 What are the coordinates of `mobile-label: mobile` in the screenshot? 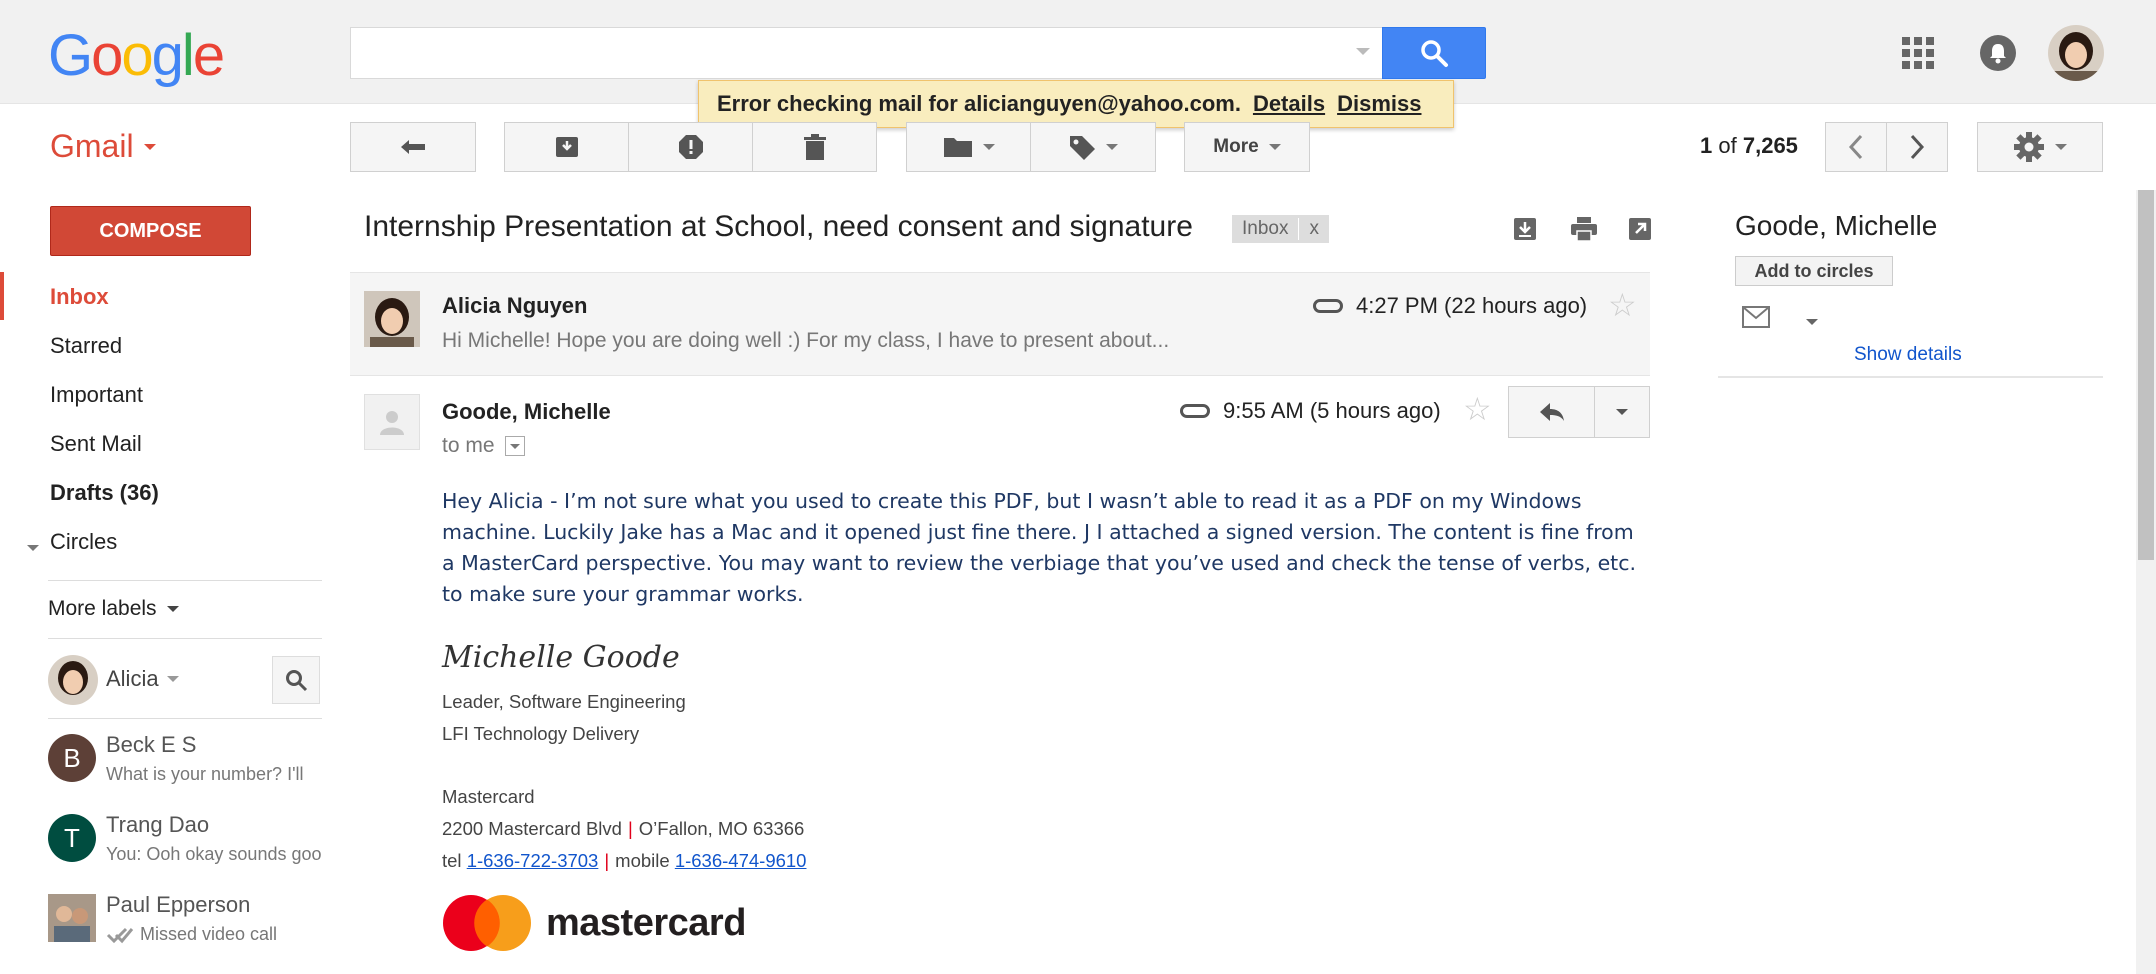 It's located at (642, 860).